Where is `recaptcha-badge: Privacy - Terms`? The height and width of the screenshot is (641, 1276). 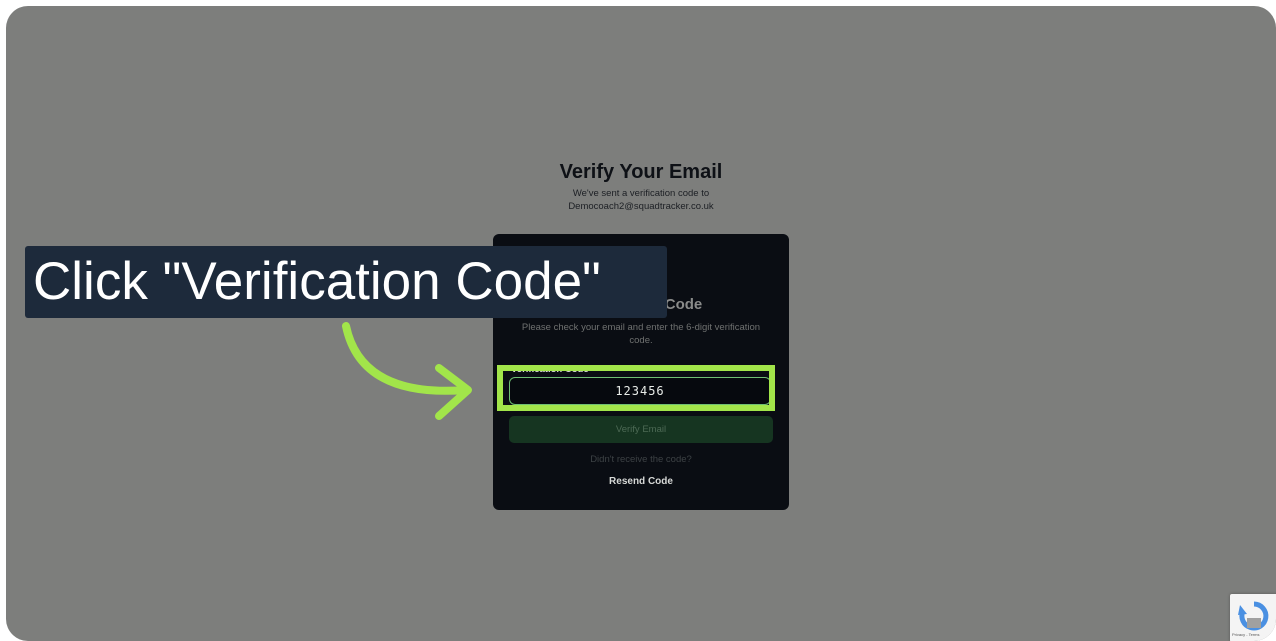 recaptcha-badge: Privacy - Terms is located at coordinates (1253, 617).